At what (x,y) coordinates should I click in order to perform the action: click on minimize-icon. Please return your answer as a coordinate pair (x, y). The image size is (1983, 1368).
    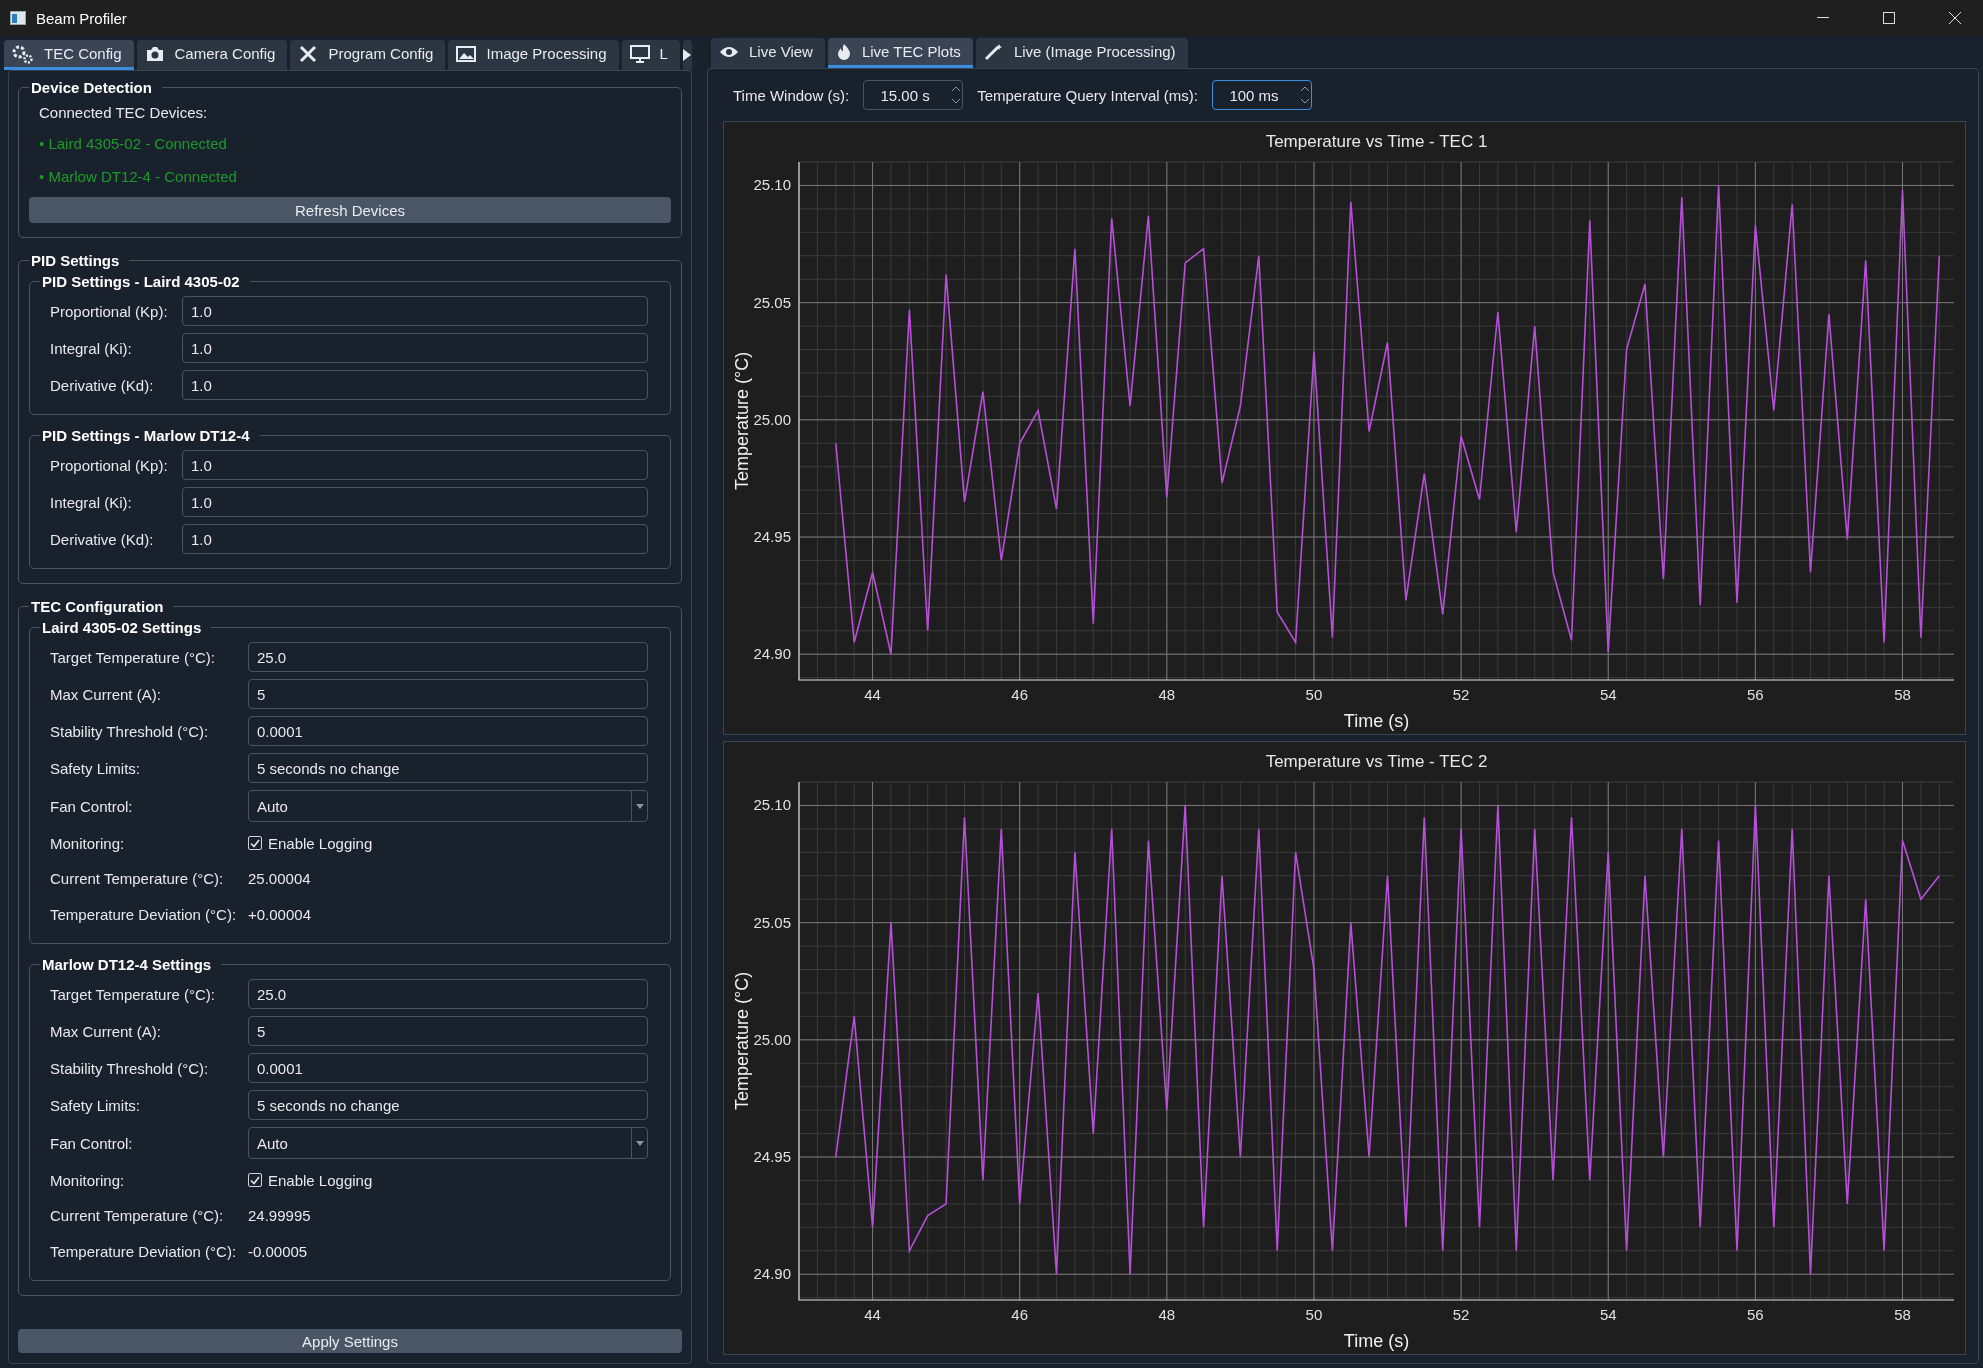
    Looking at the image, I should click on (1823, 18).